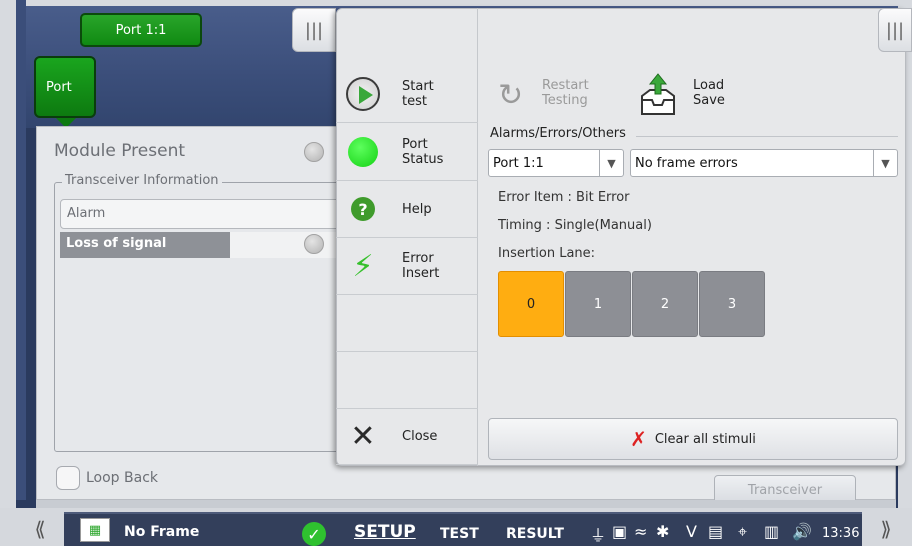 The height and width of the screenshot is (546, 912). What do you see at coordinates (663, 531) in the screenshot?
I see `bluetooth-icon: ✱` at bounding box center [663, 531].